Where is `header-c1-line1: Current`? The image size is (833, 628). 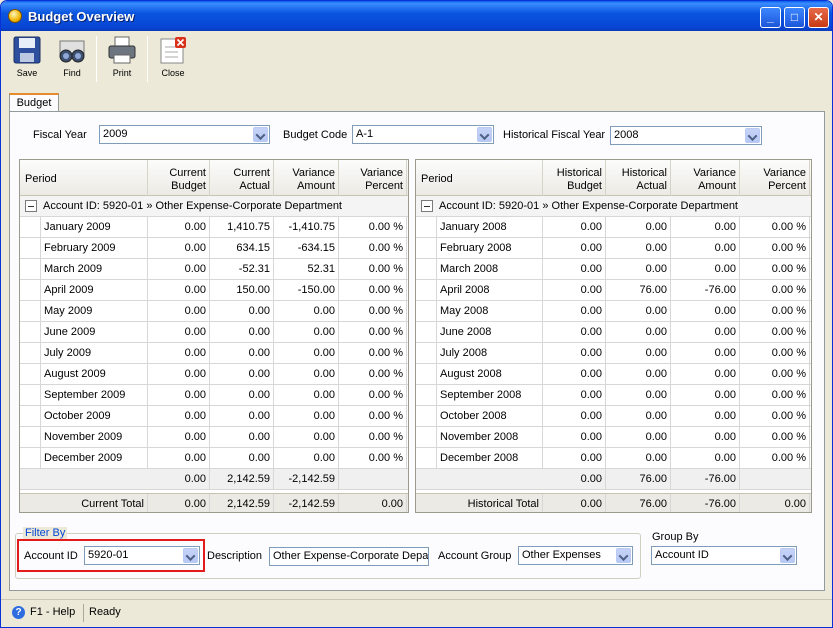 header-c1-line1: Current is located at coordinates (187, 173).